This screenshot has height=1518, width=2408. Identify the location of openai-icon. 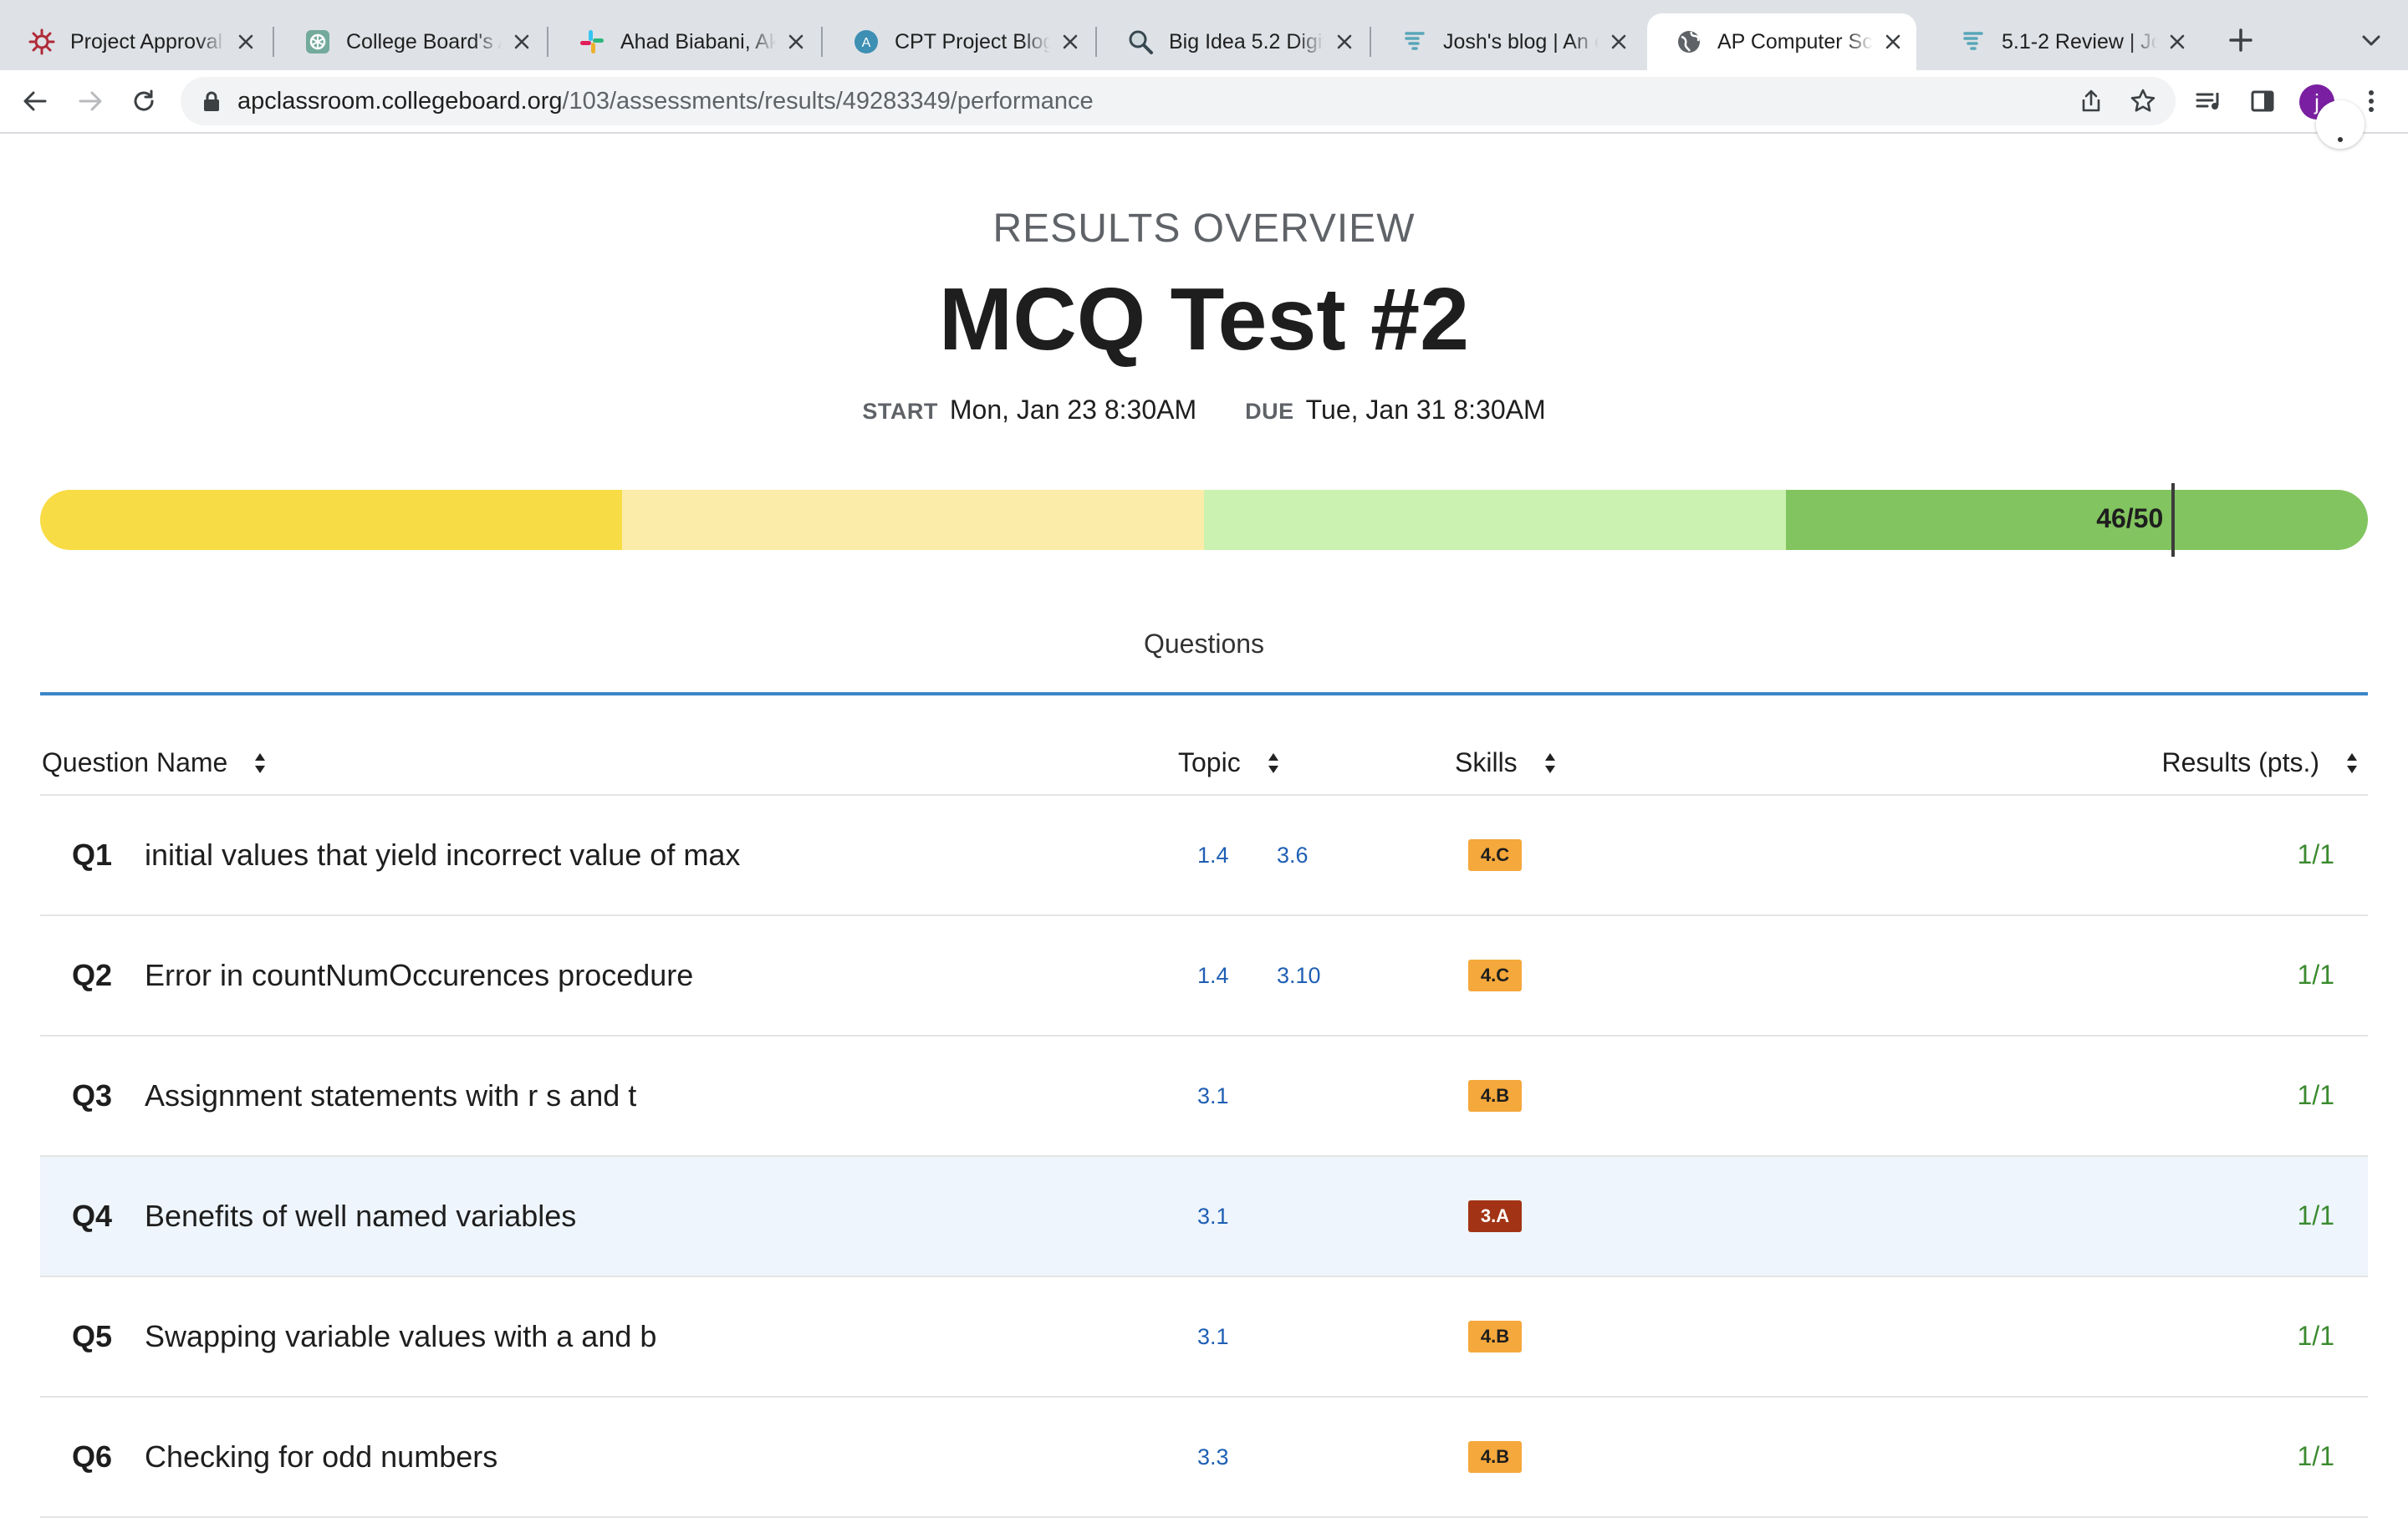
(317, 41).